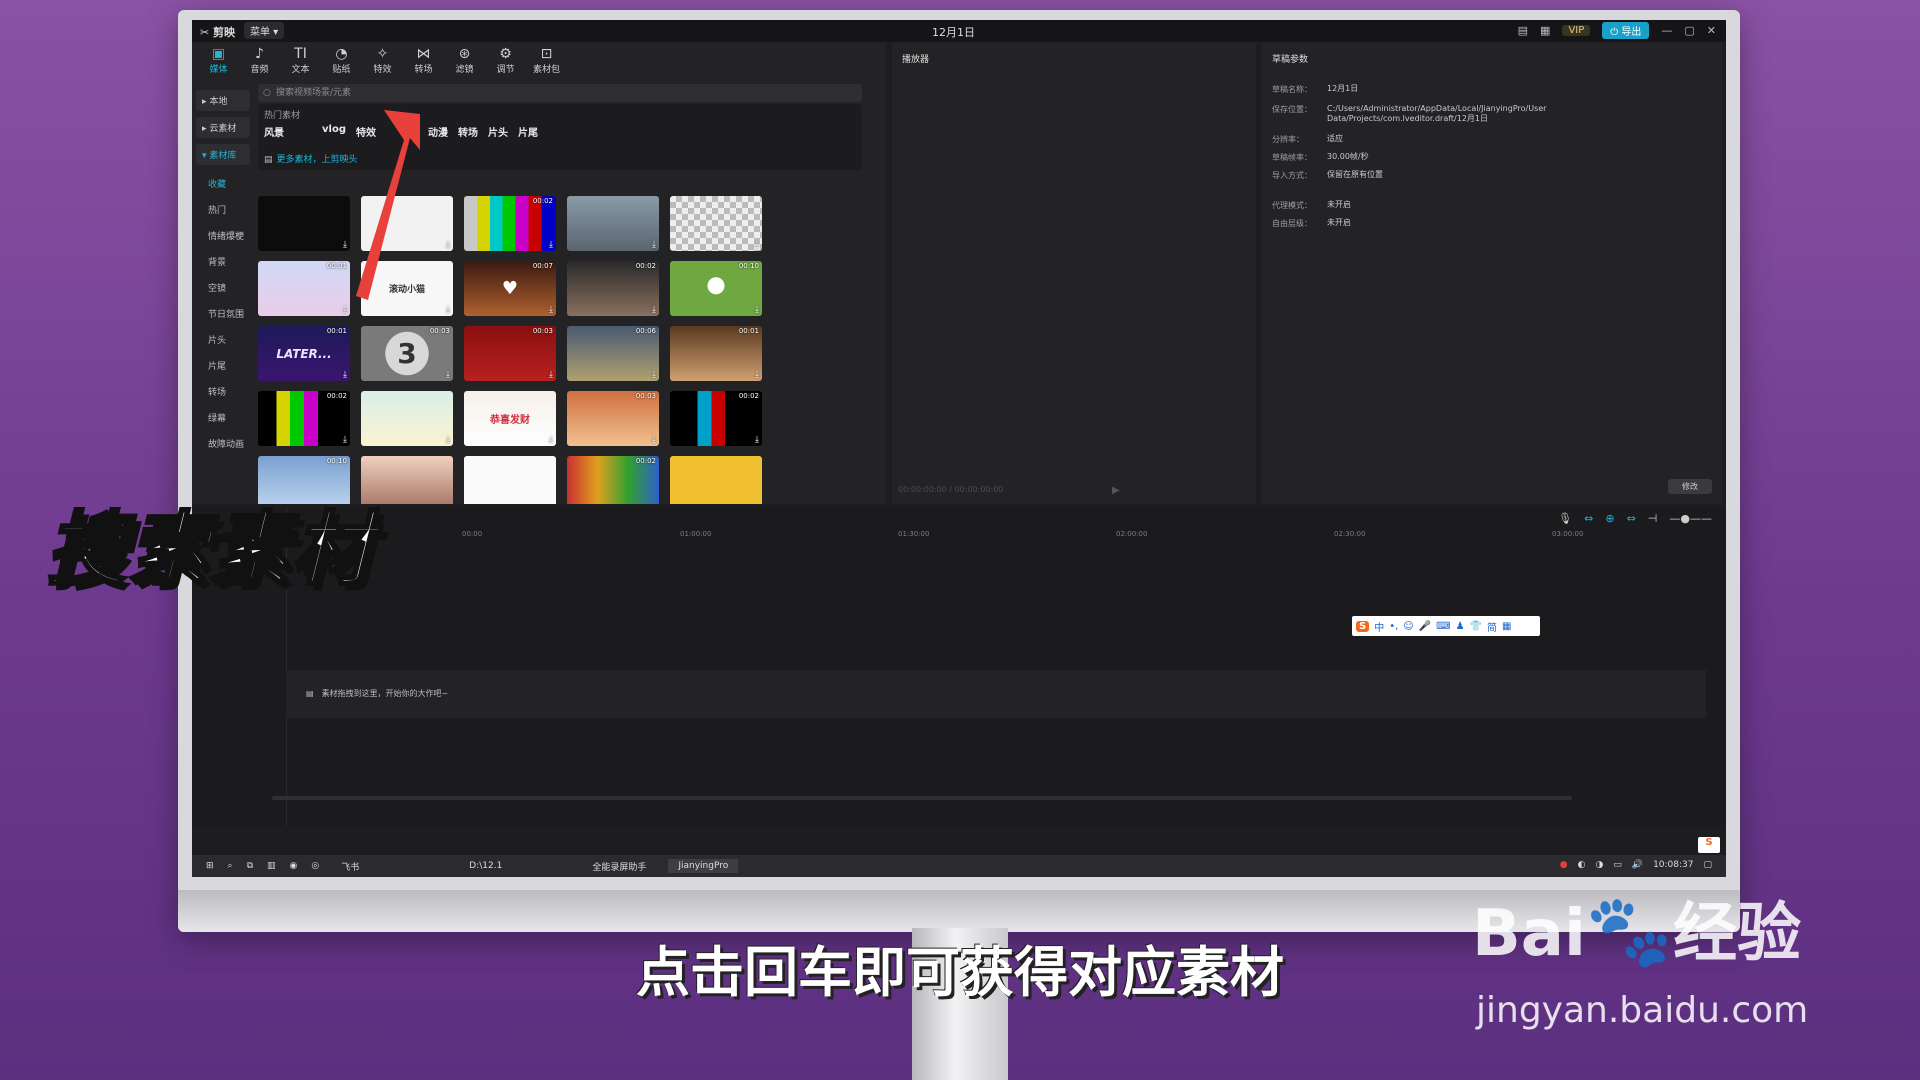  What do you see at coordinates (1545, 30) in the screenshot?
I see `grid-icon: ▦` at bounding box center [1545, 30].